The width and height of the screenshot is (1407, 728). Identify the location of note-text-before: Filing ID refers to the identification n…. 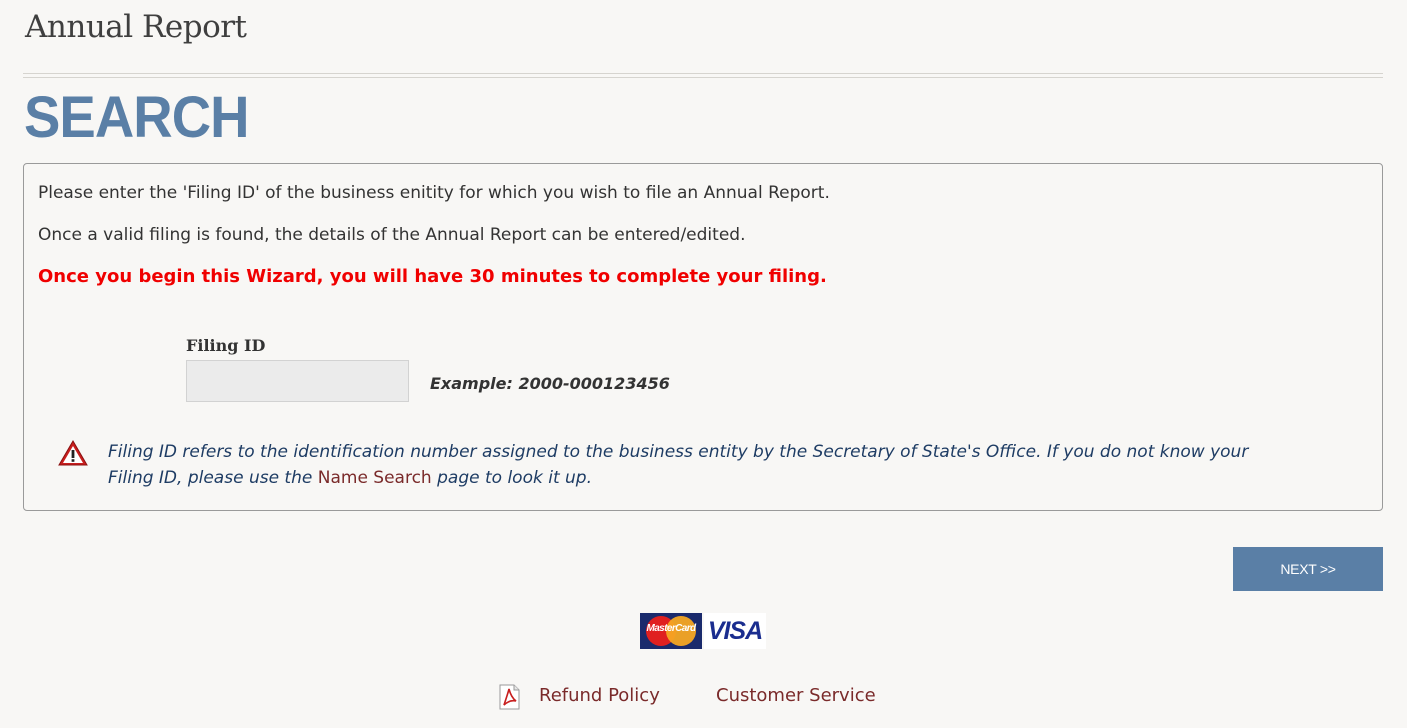
(678, 465).